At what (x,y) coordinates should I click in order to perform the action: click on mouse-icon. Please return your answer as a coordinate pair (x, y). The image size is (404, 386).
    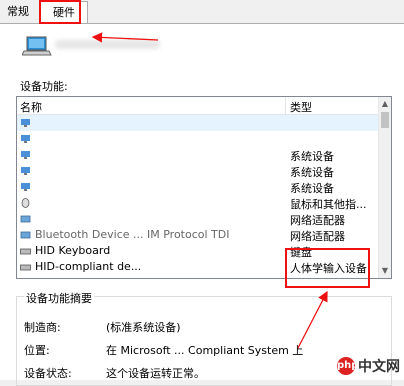
    Looking at the image, I should click on (25, 203).